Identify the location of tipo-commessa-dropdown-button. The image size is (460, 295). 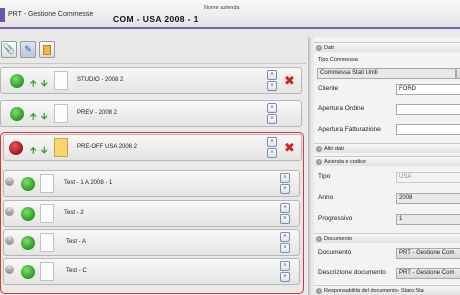
(458, 73).